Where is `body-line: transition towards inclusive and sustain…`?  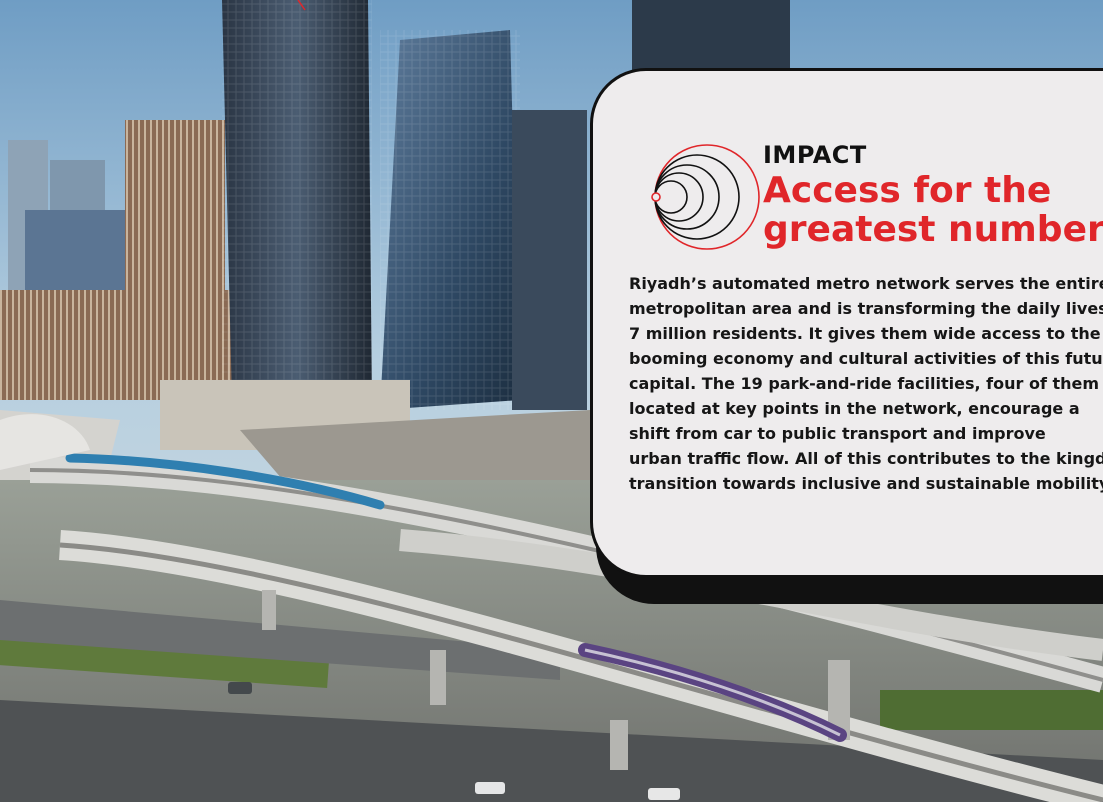 body-line: transition towards inclusive and sustain… is located at coordinates (866, 483).